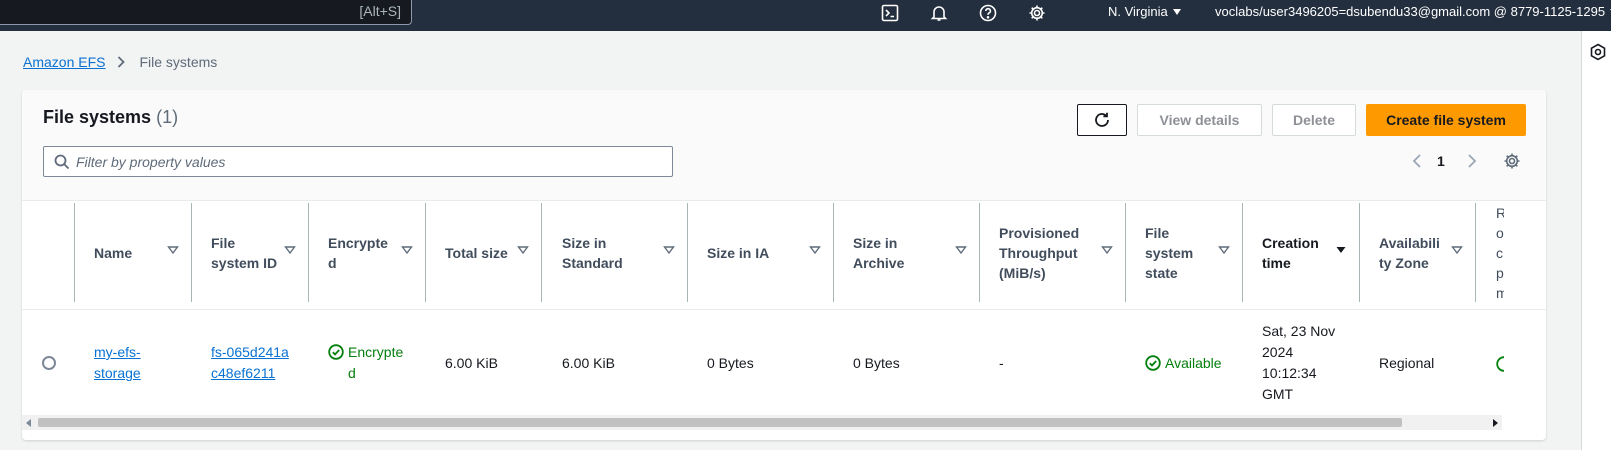 This screenshot has height=450, width=1611. I want to click on column-label: File system state, so click(1169, 252).